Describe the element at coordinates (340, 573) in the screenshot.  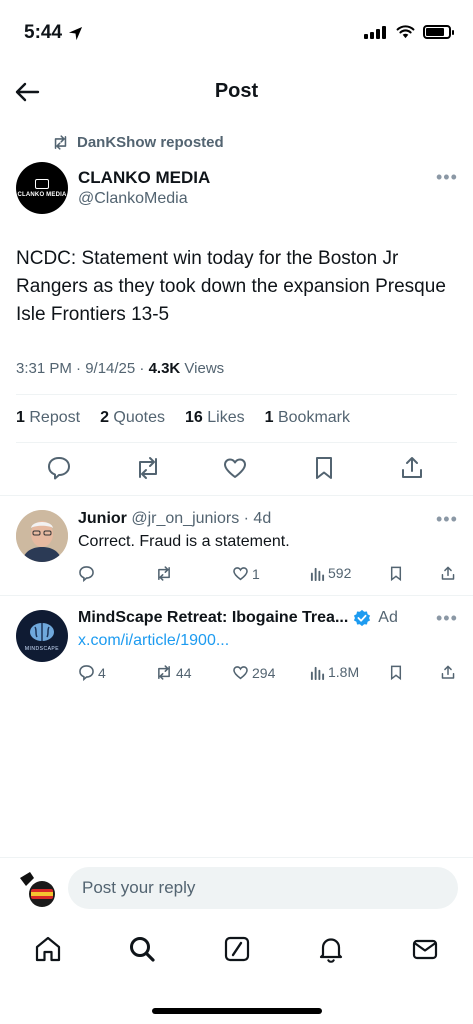
I see `reply-views-count: 592` at that location.